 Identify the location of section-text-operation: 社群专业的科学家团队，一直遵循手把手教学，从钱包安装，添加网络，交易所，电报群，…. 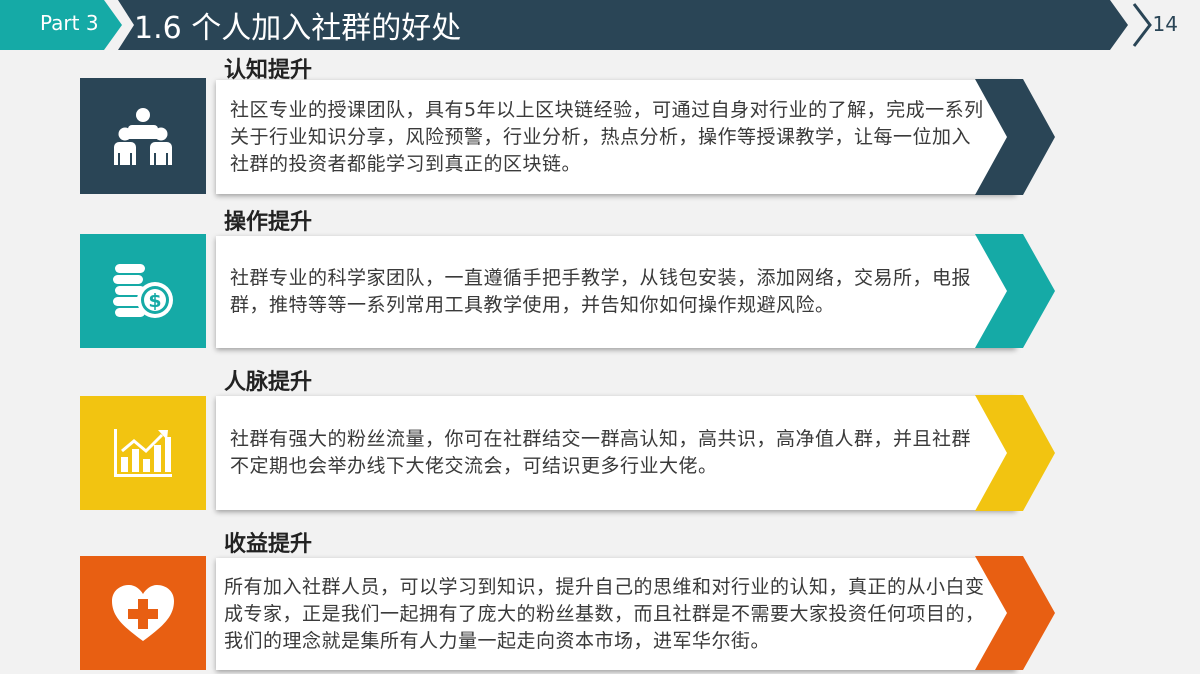
(601, 291).